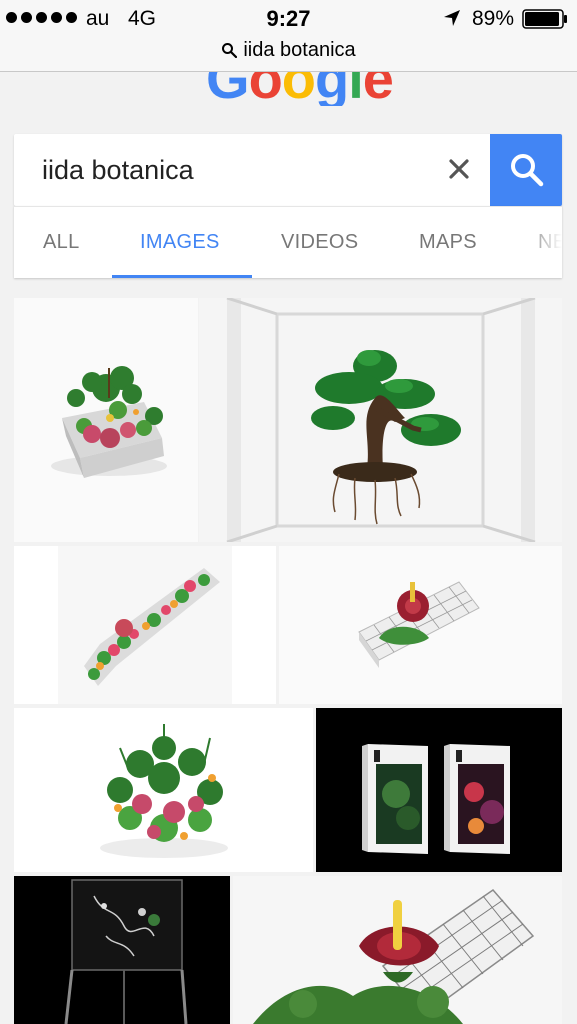 The height and width of the screenshot is (1024, 577). What do you see at coordinates (459, 169) in the screenshot?
I see `close-icon` at bounding box center [459, 169].